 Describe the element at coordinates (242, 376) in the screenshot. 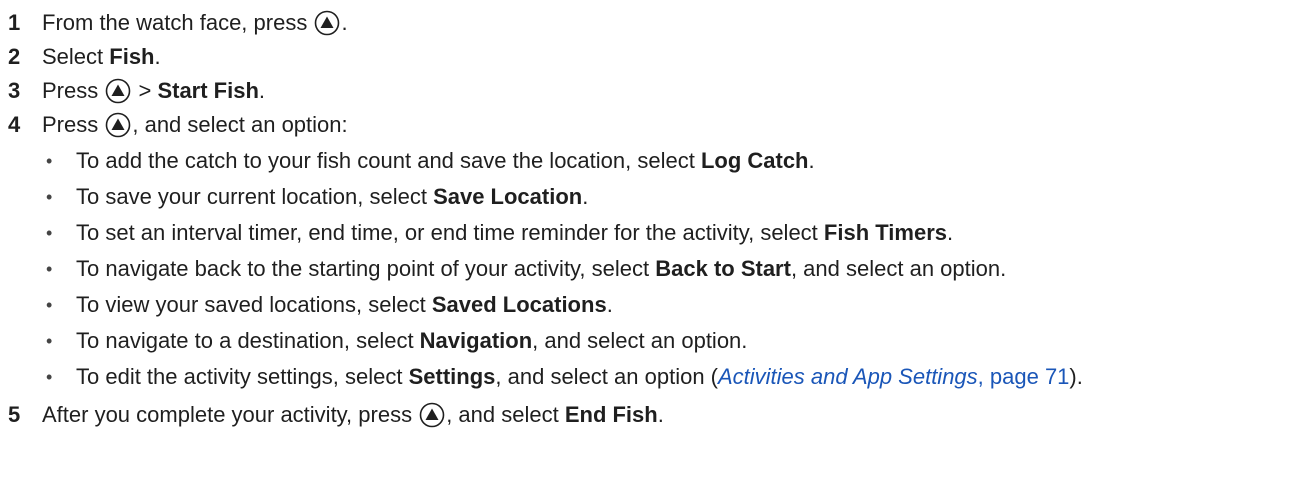

I see `bullet-text-pre: To edit the activity settings, select` at that location.